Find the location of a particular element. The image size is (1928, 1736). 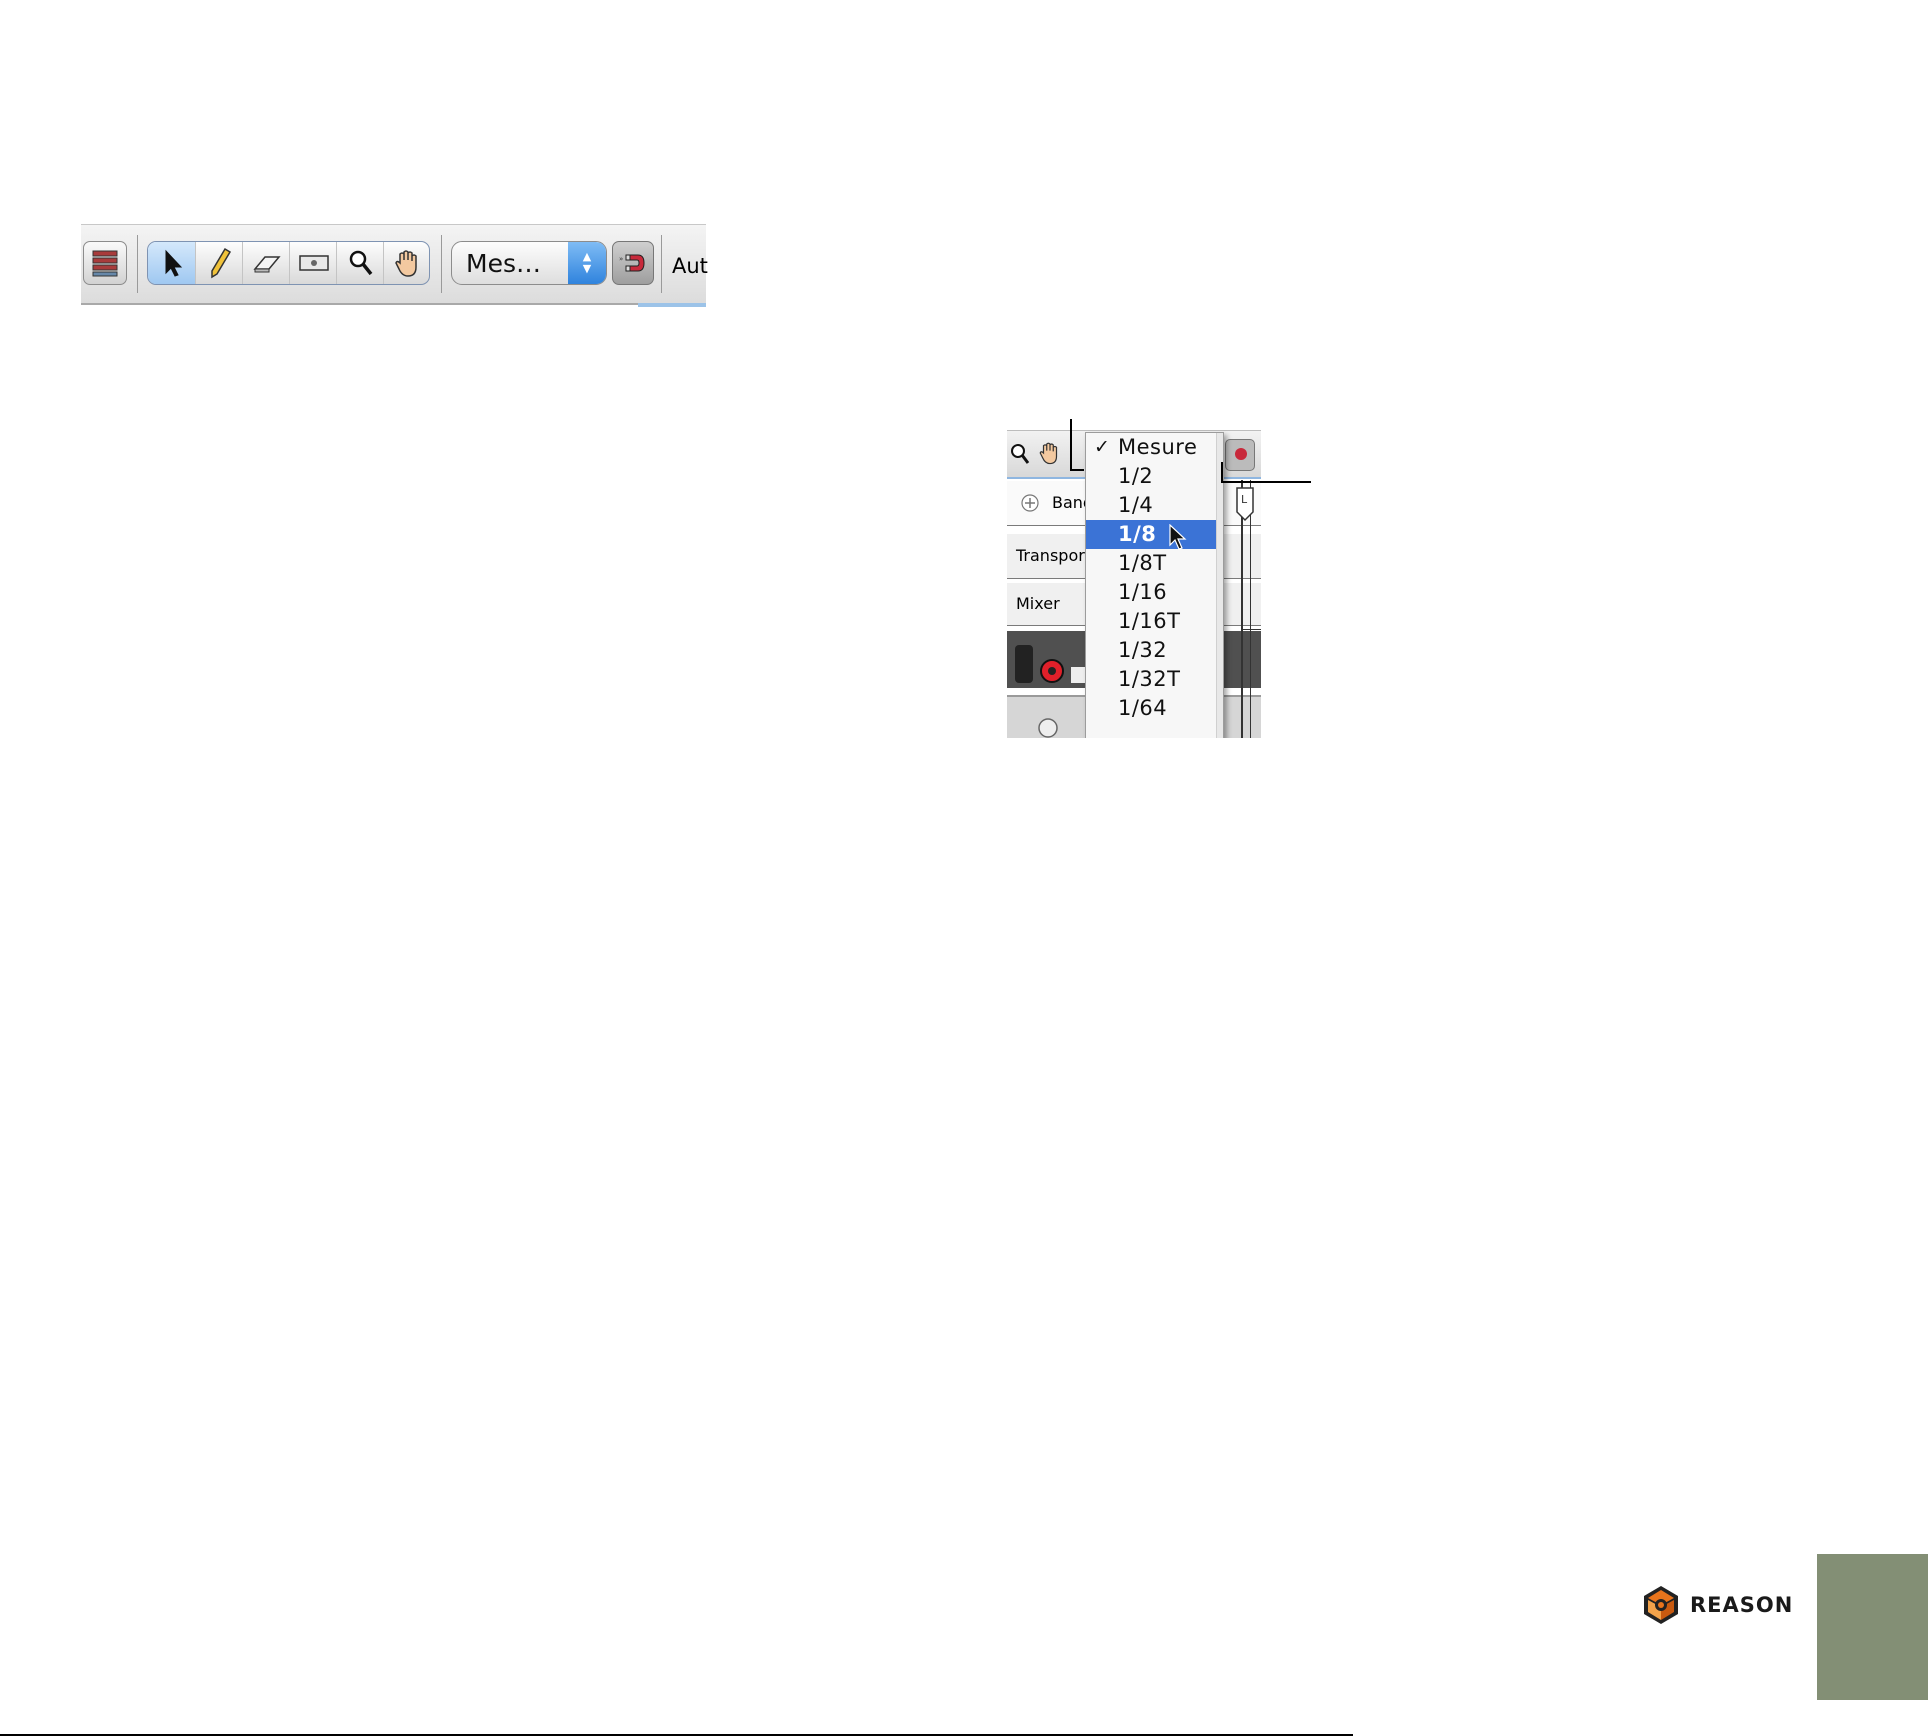

selection-accent is located at coordinates (672, 305).